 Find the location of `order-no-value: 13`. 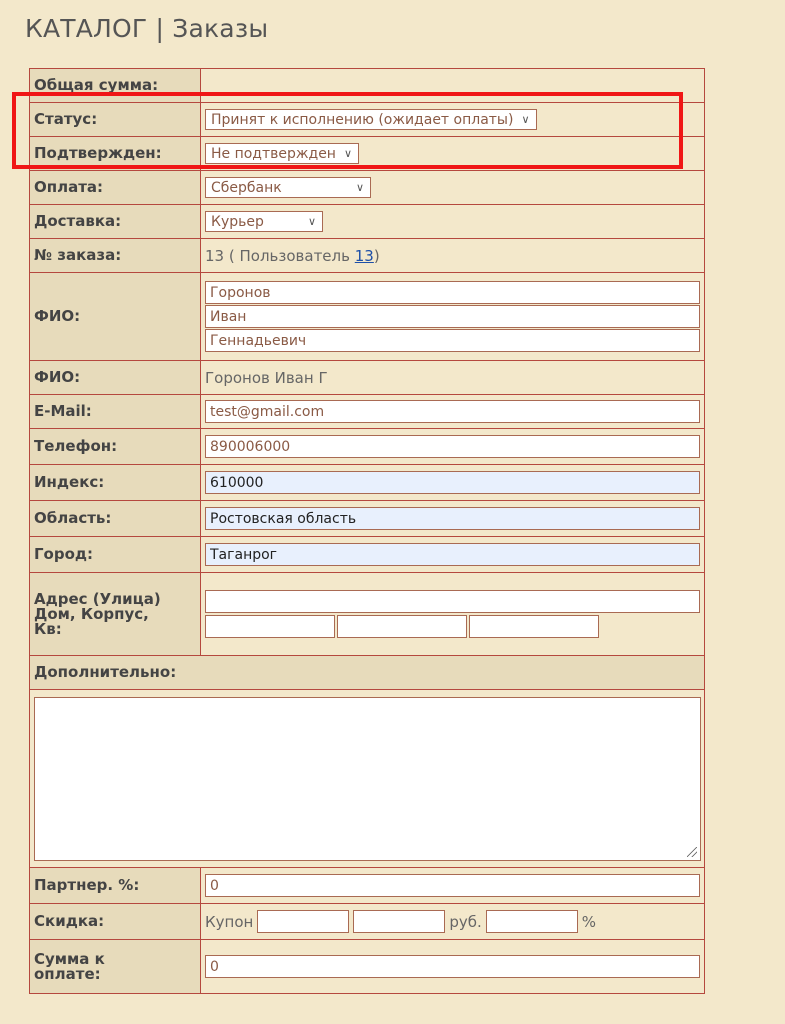

order-no-value: 13 is located at coordinates (215, 255).